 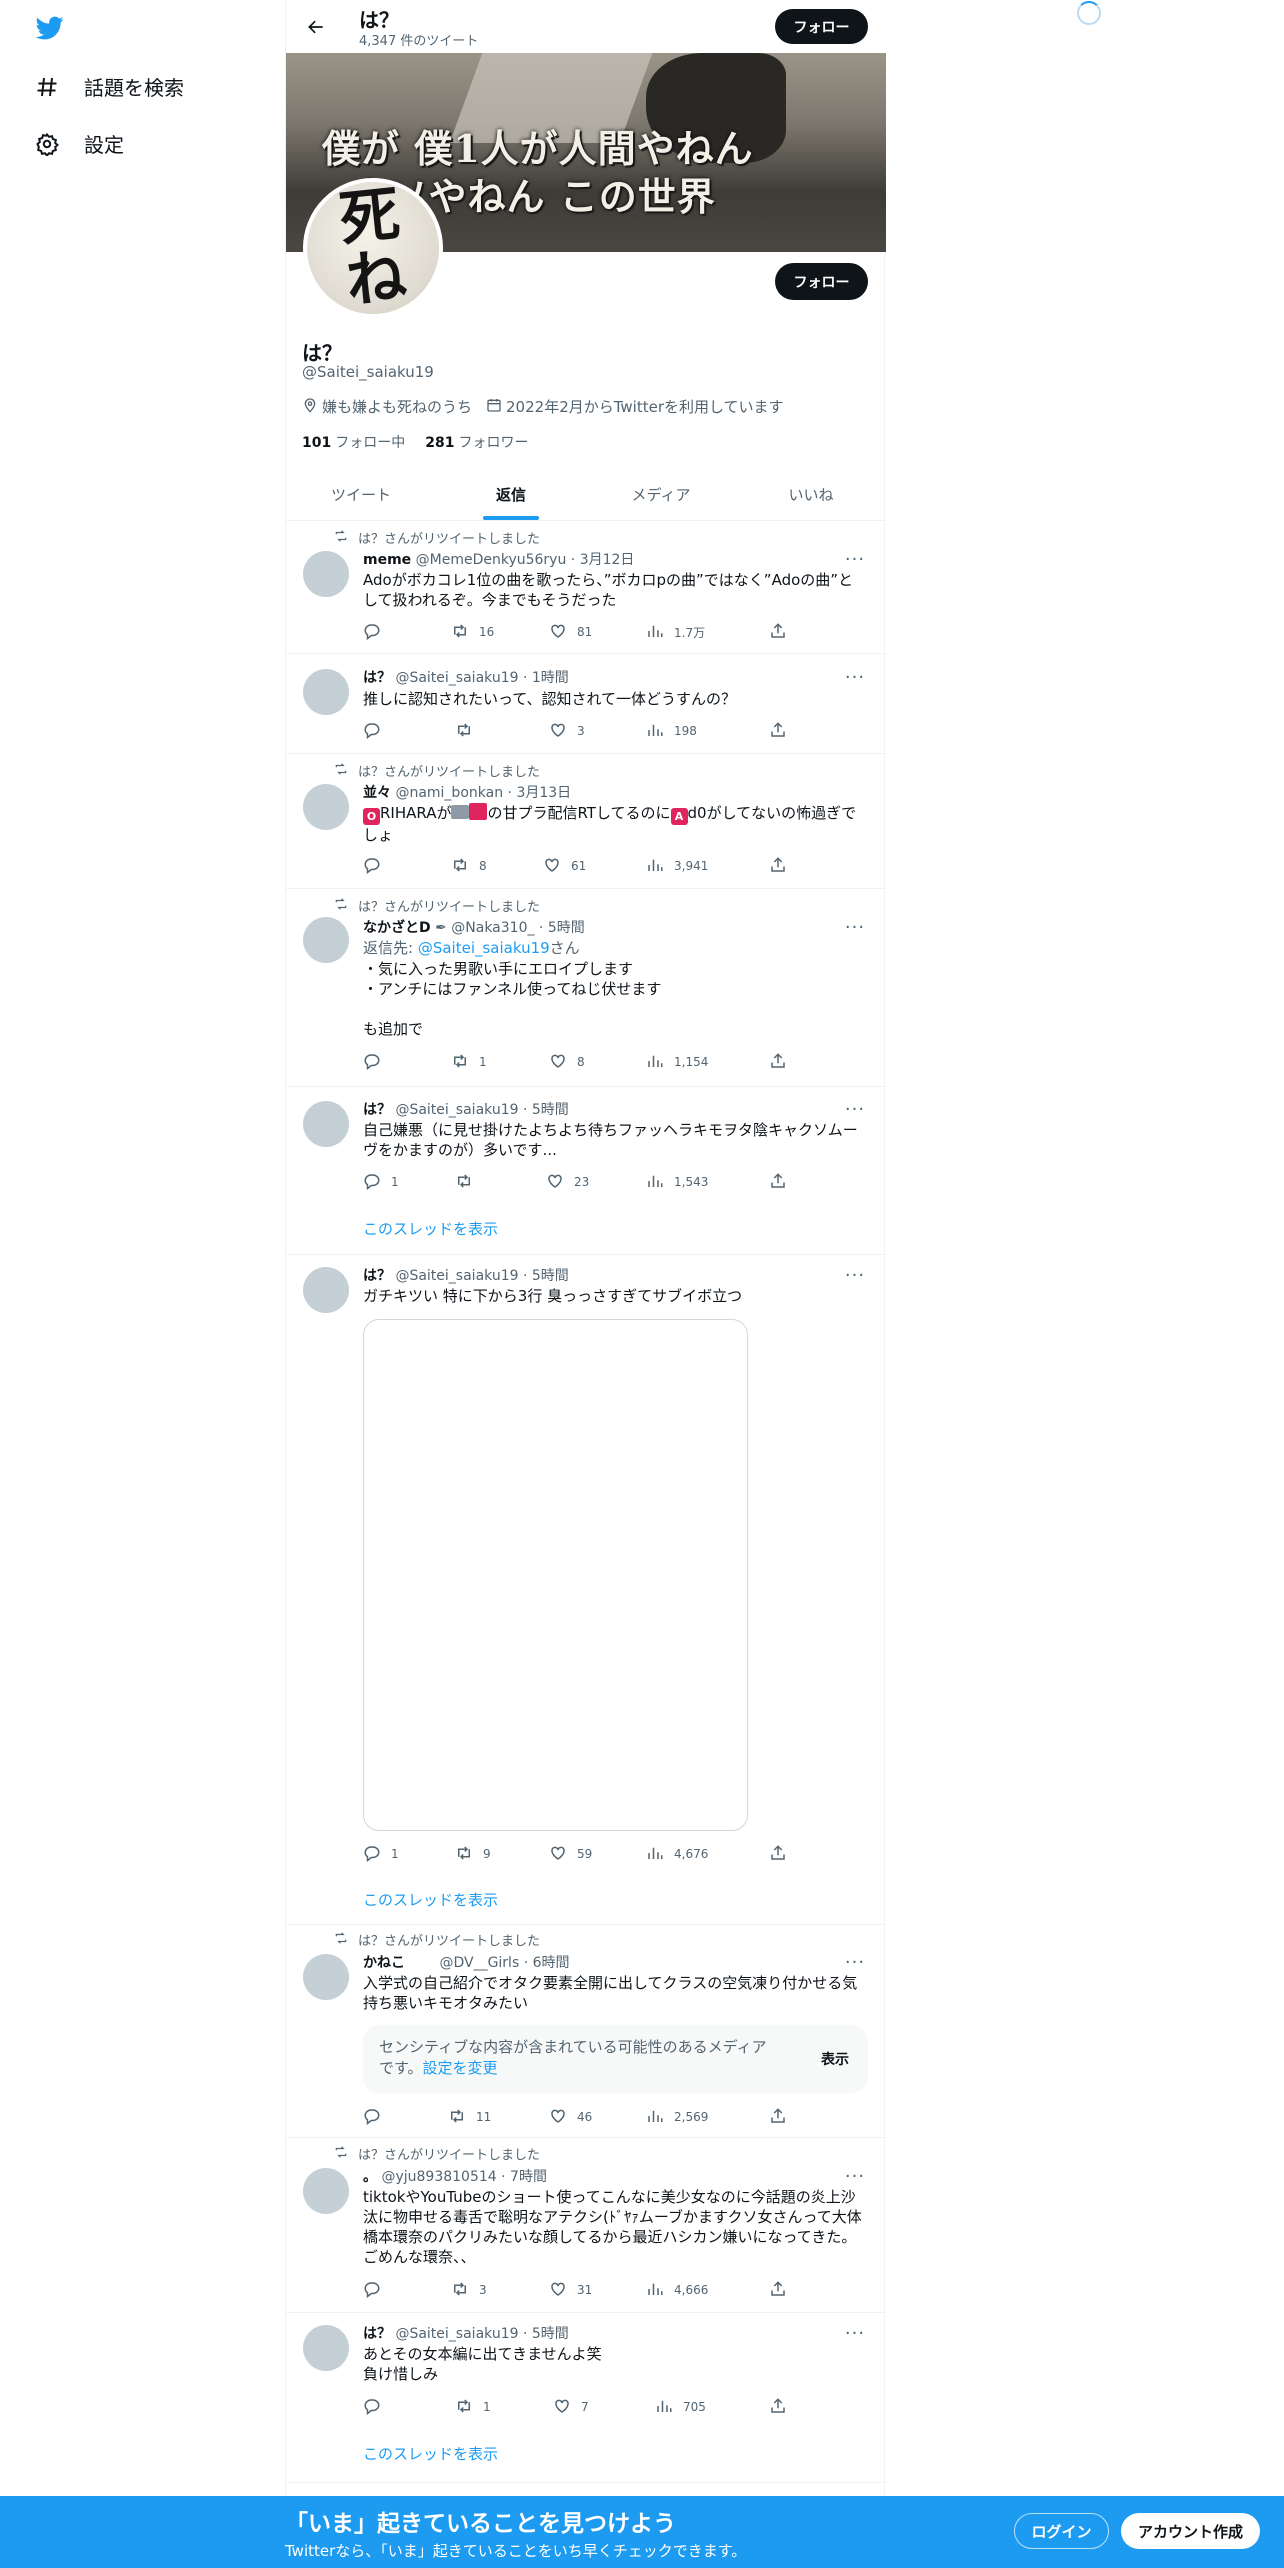 What do you see at coordinates (484, 948) in the screenshot?
I see `reply-to-link: @Saitei_saiaku19` at bounding box center [484, 948].